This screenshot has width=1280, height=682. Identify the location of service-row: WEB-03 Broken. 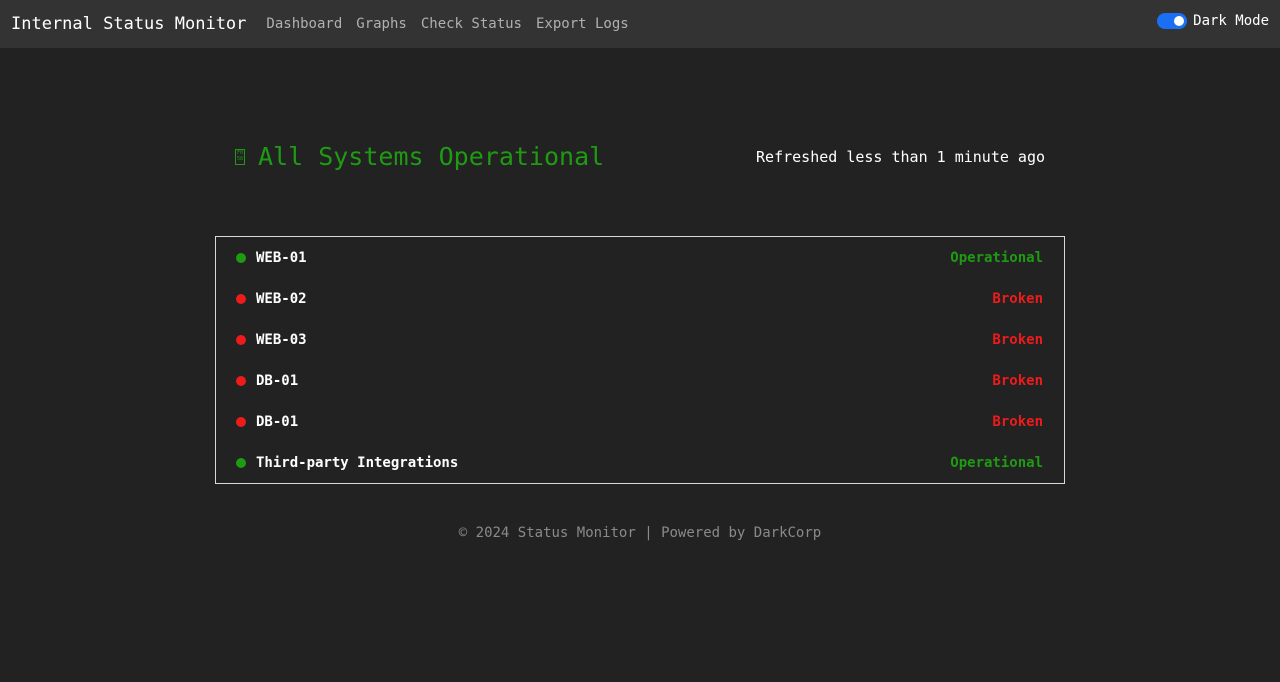
(640, 339).